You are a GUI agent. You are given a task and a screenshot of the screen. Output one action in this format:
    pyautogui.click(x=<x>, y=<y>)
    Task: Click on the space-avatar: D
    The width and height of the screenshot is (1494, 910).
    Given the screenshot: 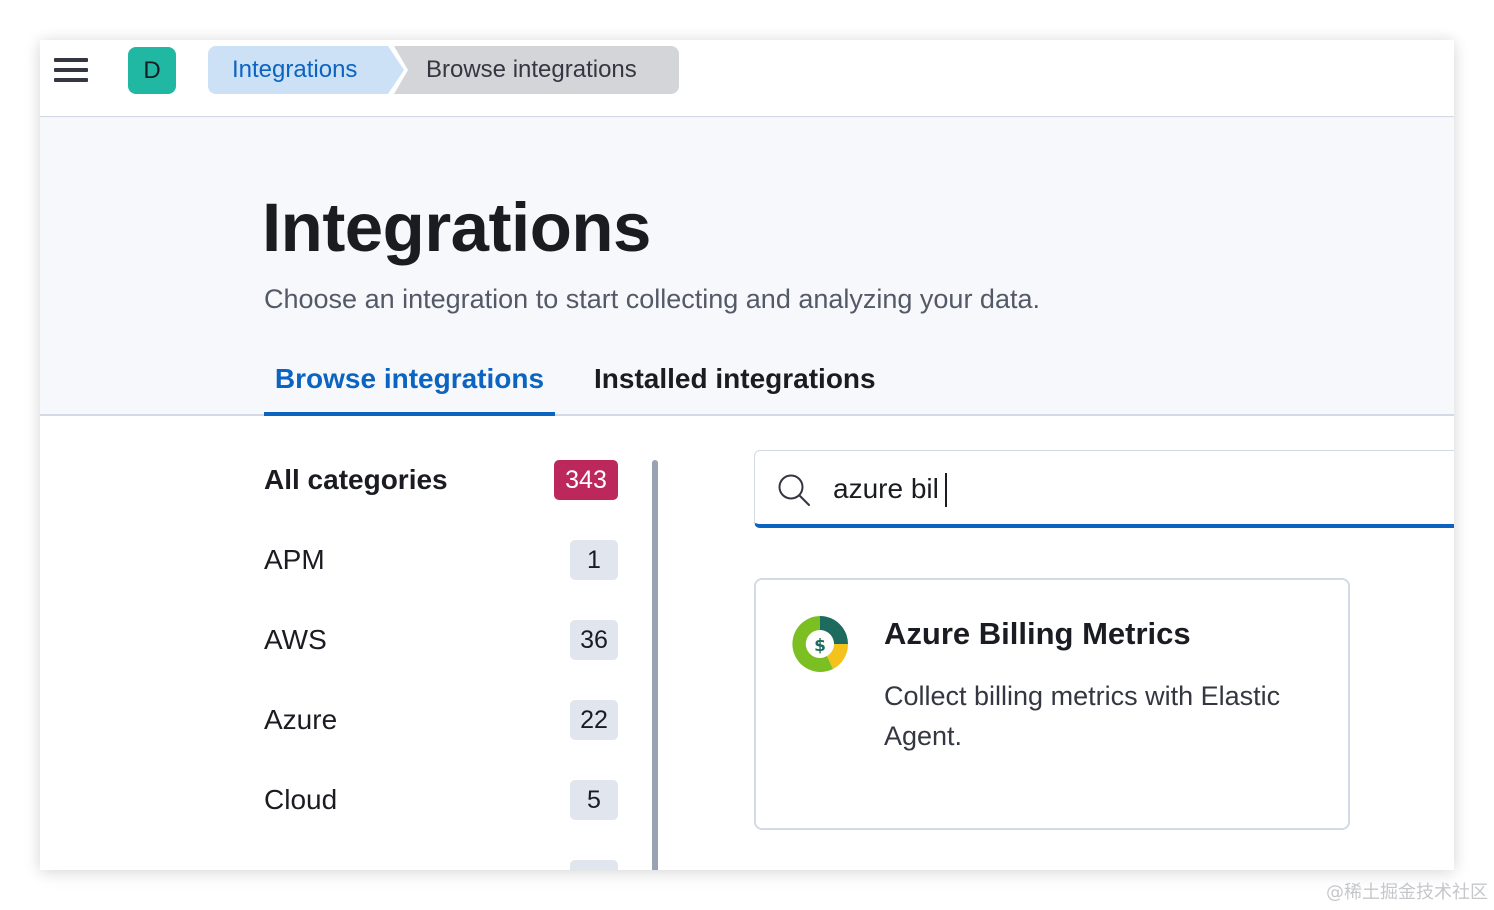 What is the action you would take?
    pyautogui.click(x=152, y=70)
    